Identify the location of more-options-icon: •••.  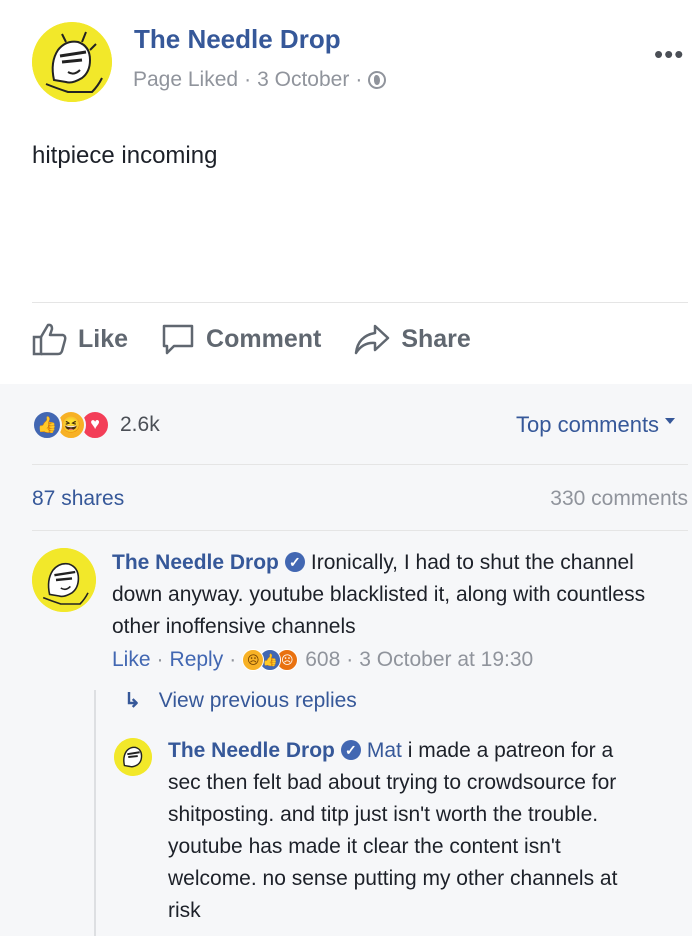
(669, 54).